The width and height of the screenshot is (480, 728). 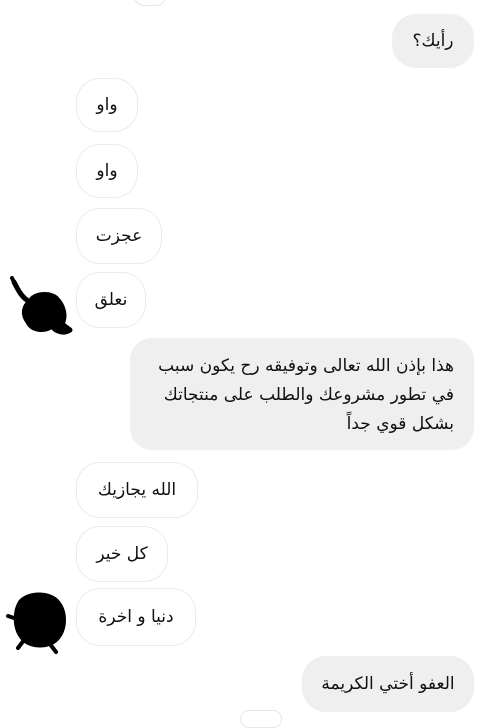 I want to click on message-text: كل خير, so click(x=122, y=554).